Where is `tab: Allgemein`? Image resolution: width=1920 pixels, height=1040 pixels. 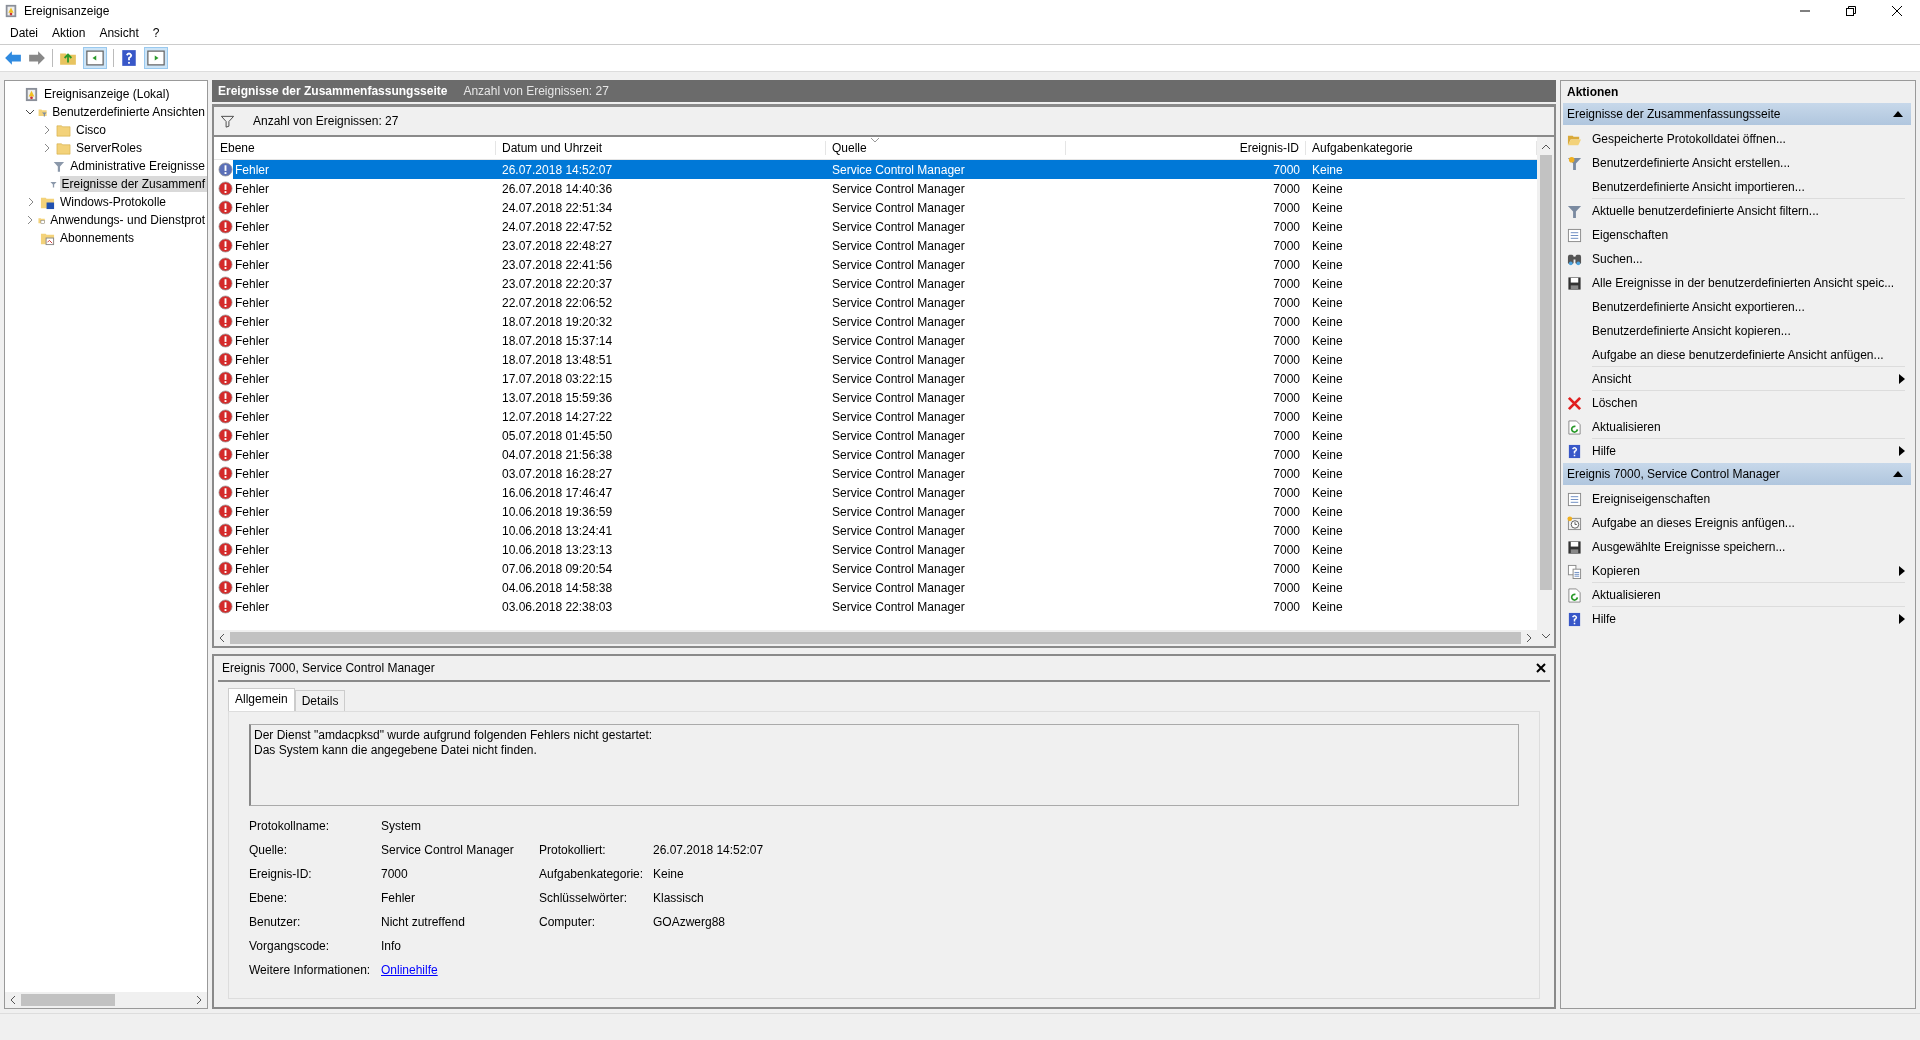 tab: Allgemein is located at coordinates (261, 699).